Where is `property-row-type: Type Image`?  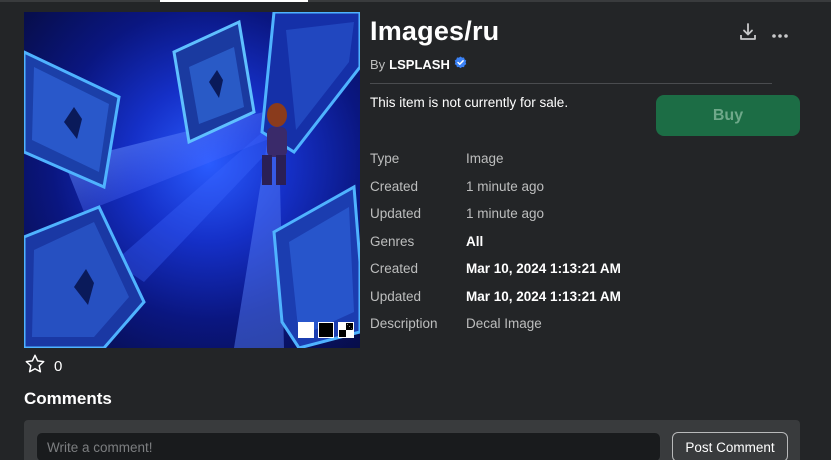 property-row-type: Type Image is located at coordinates (495, 159).